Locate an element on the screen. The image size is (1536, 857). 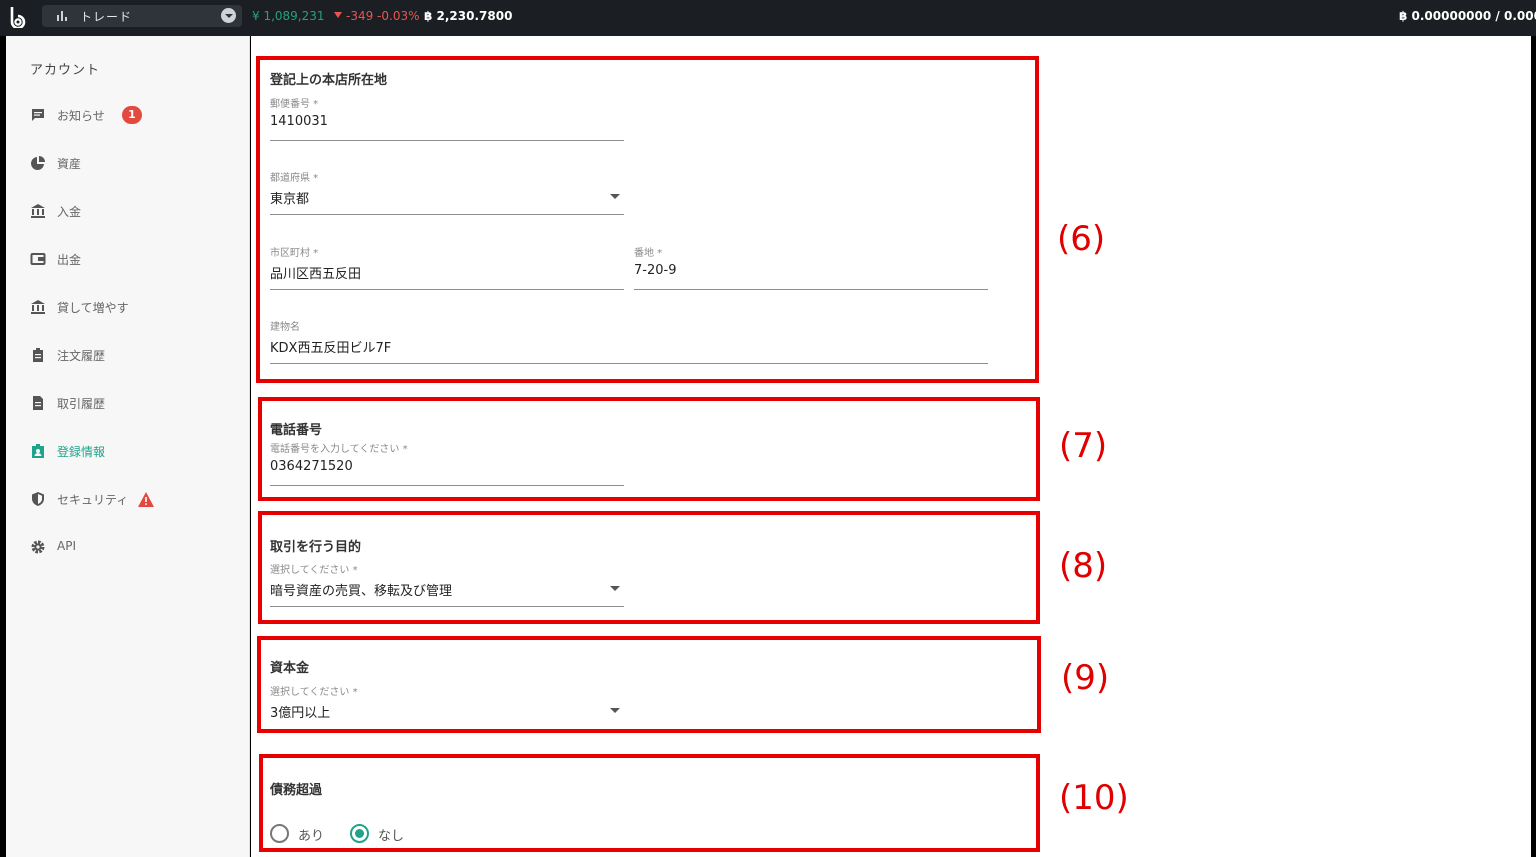
radio-yes-label: あり is located at coordinates (311, 834).